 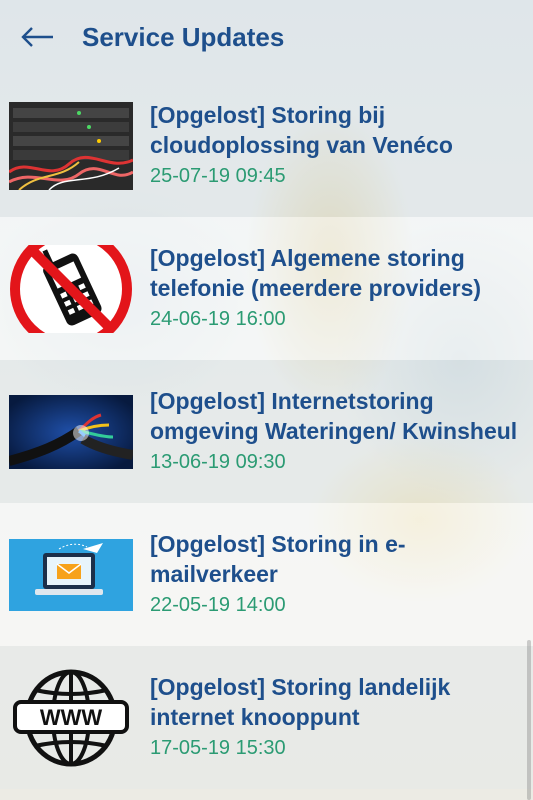 What do you see at coordinates (71, 431) in the screenshot?
I see `cable-wires-image` at bounding box center [71, 431].